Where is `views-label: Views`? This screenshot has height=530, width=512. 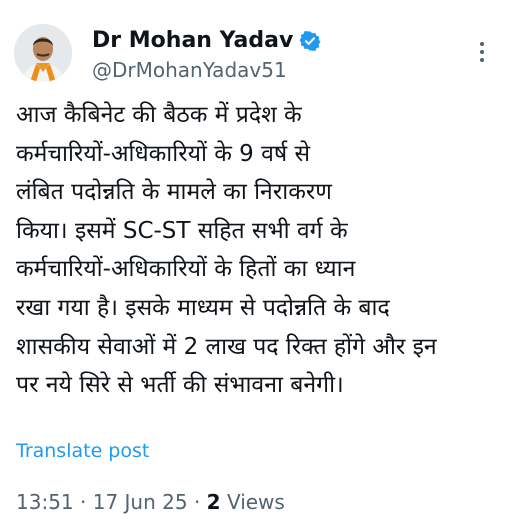
views-label: Views is located at coordinates (252, 502).